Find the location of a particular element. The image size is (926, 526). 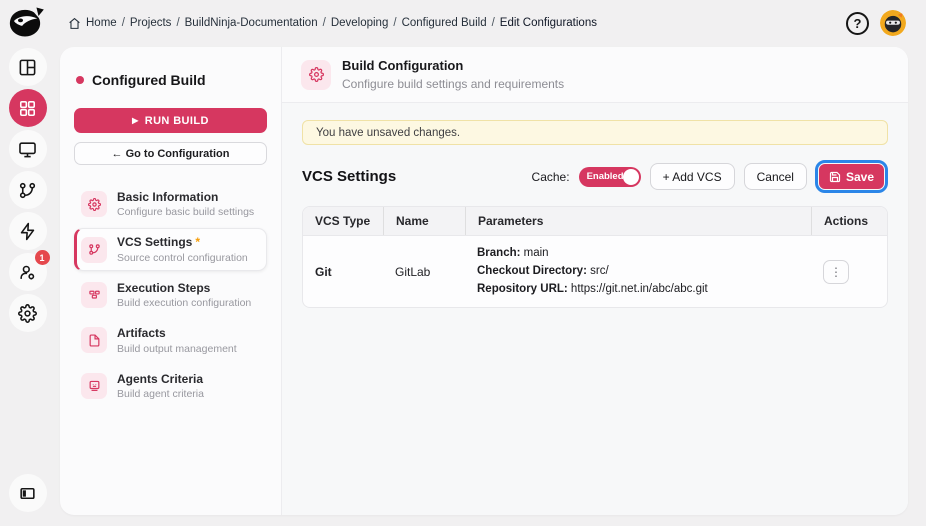

param-branch: Branch: main is located at coordinates (638, 254).